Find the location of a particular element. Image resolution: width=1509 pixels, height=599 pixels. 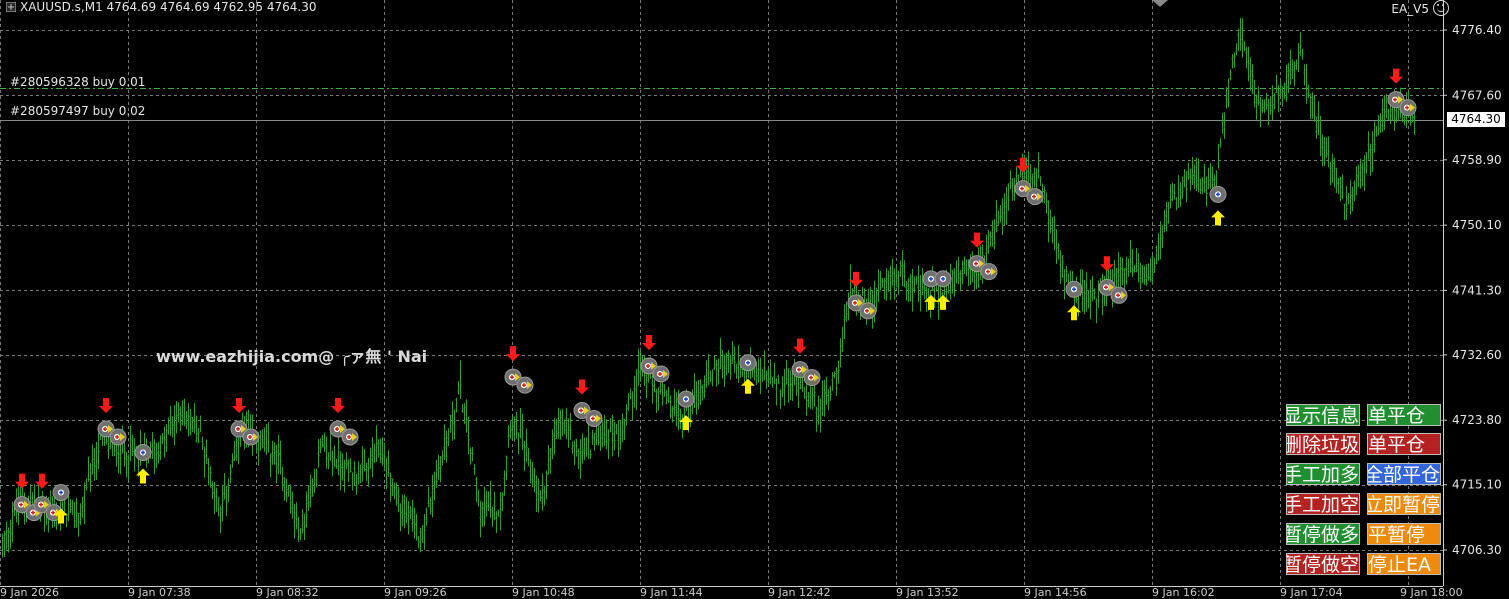

price-tick-label: 4715.10 is located at coordinates (1477, 485).